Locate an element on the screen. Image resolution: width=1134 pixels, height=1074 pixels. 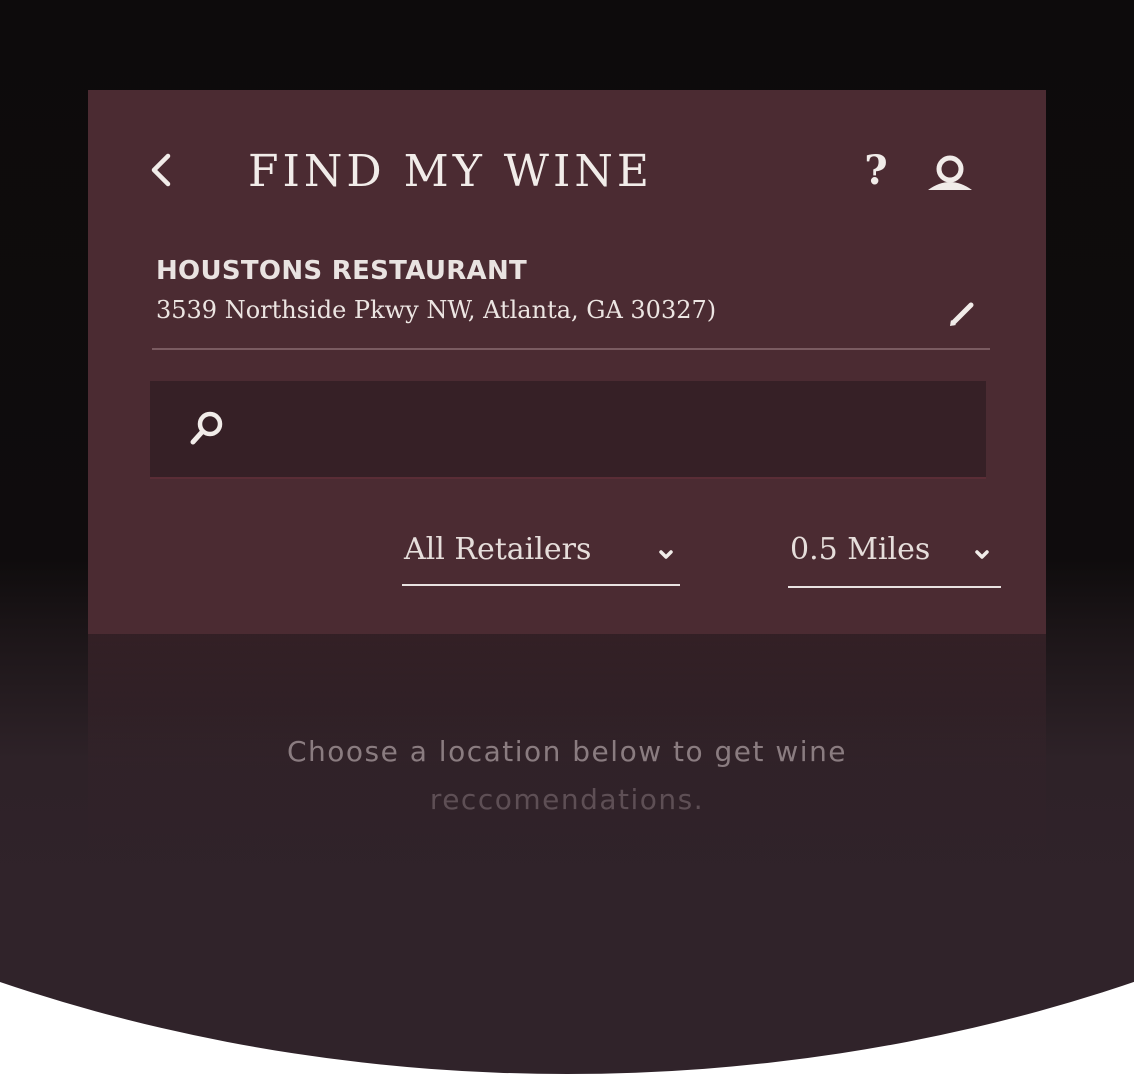
page-title: FIND MY WINE is located at coordinates (450, 171).